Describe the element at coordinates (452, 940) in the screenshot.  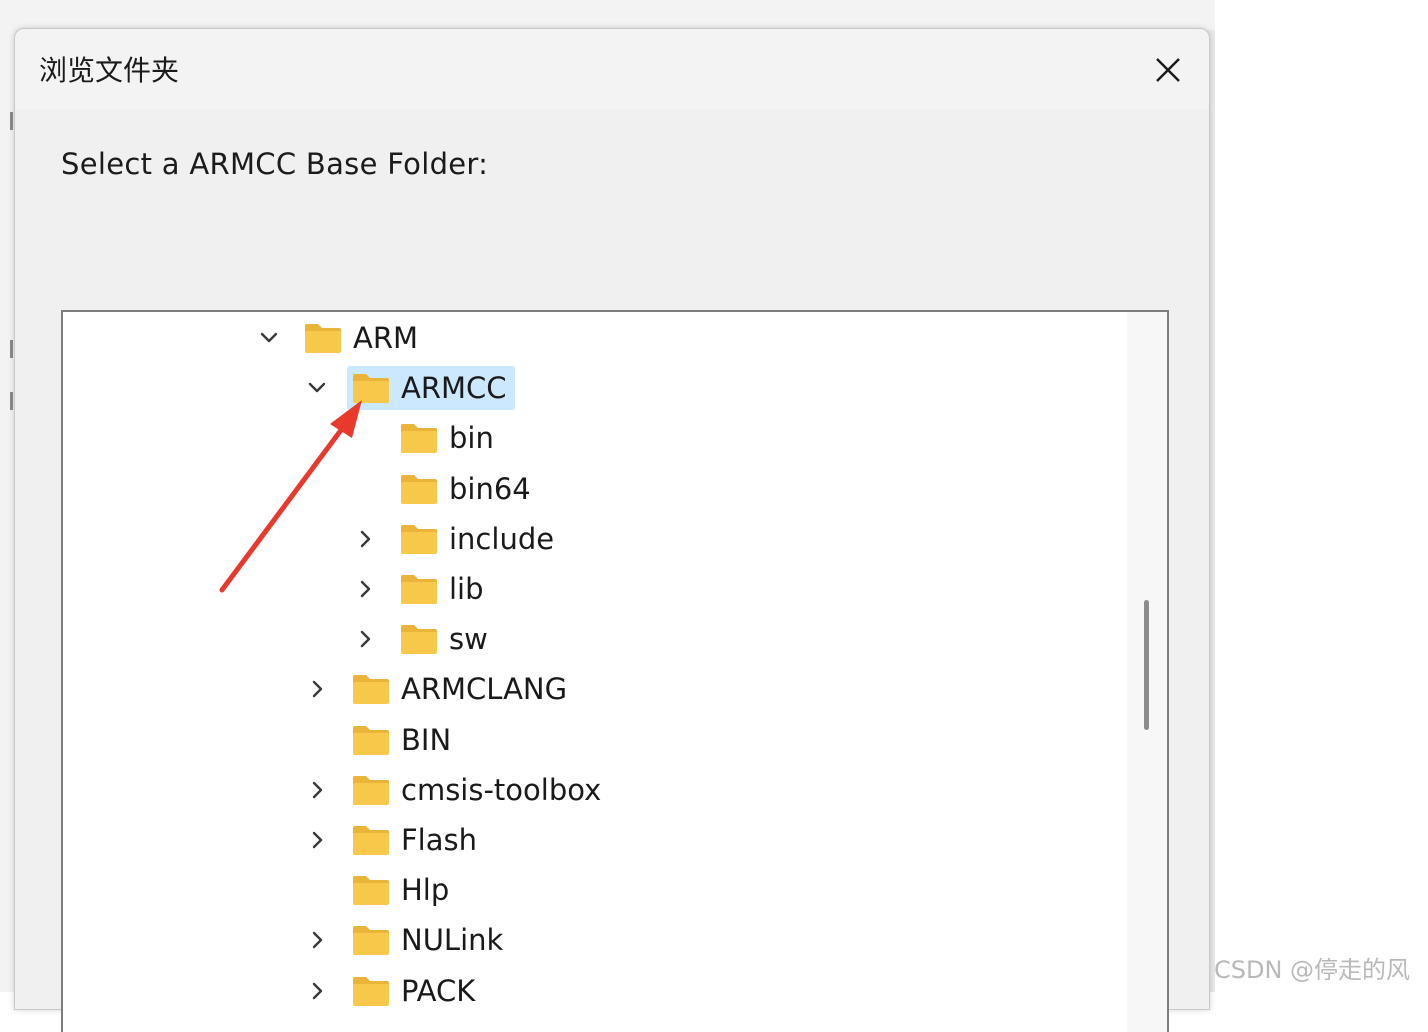
I see `tree-node-label: NULink` at that location.